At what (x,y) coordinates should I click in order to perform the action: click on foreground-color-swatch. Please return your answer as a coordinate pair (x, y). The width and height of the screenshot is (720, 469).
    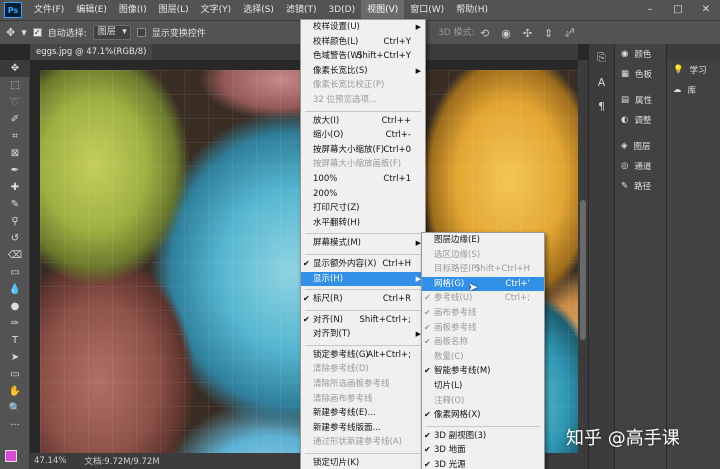
    Looking at the image, I should click on (11, 456).